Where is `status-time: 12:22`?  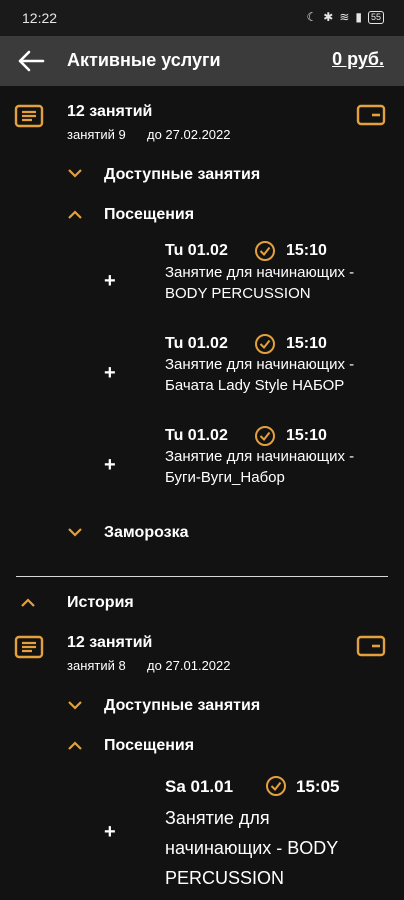
status-time: 12:22 is located at coordinates (40, 18).